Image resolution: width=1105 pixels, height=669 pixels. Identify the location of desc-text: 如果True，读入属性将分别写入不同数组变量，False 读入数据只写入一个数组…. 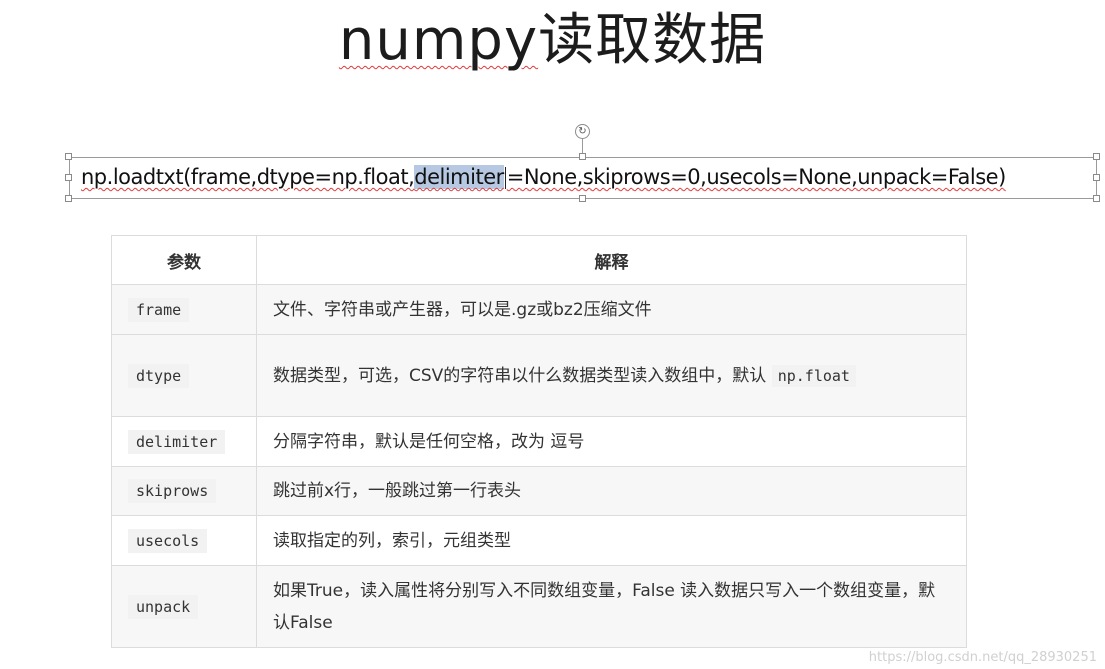
(604, 606).